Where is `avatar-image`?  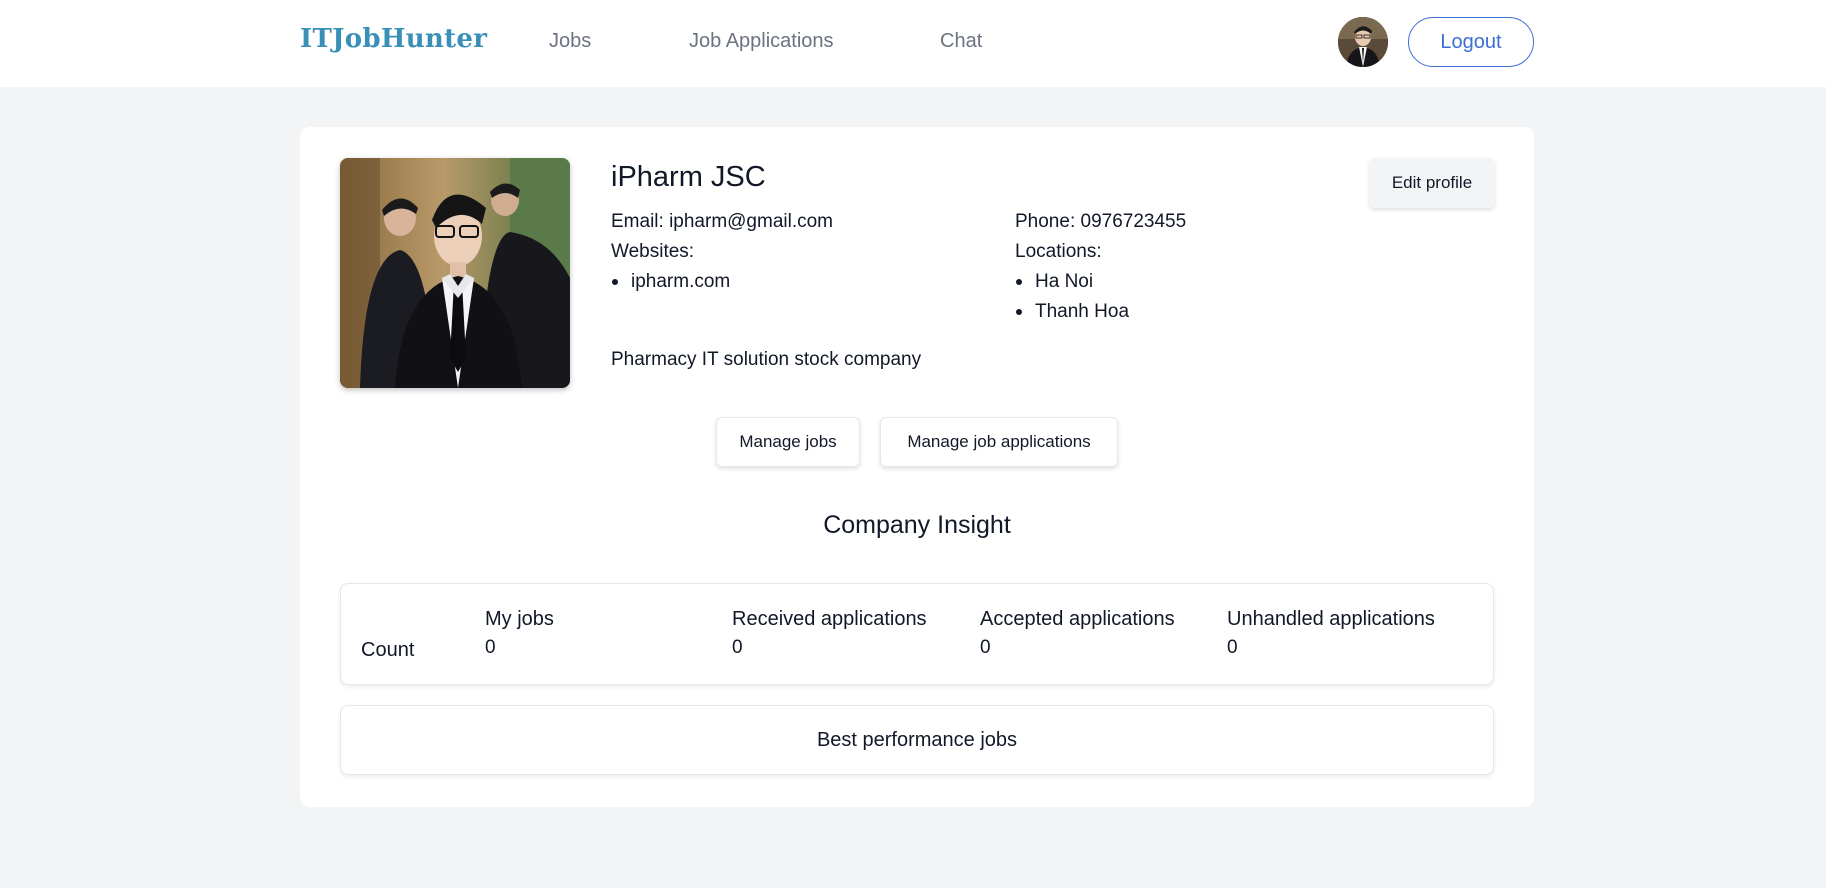
avatar-image is located at coordinates (1363, 42).